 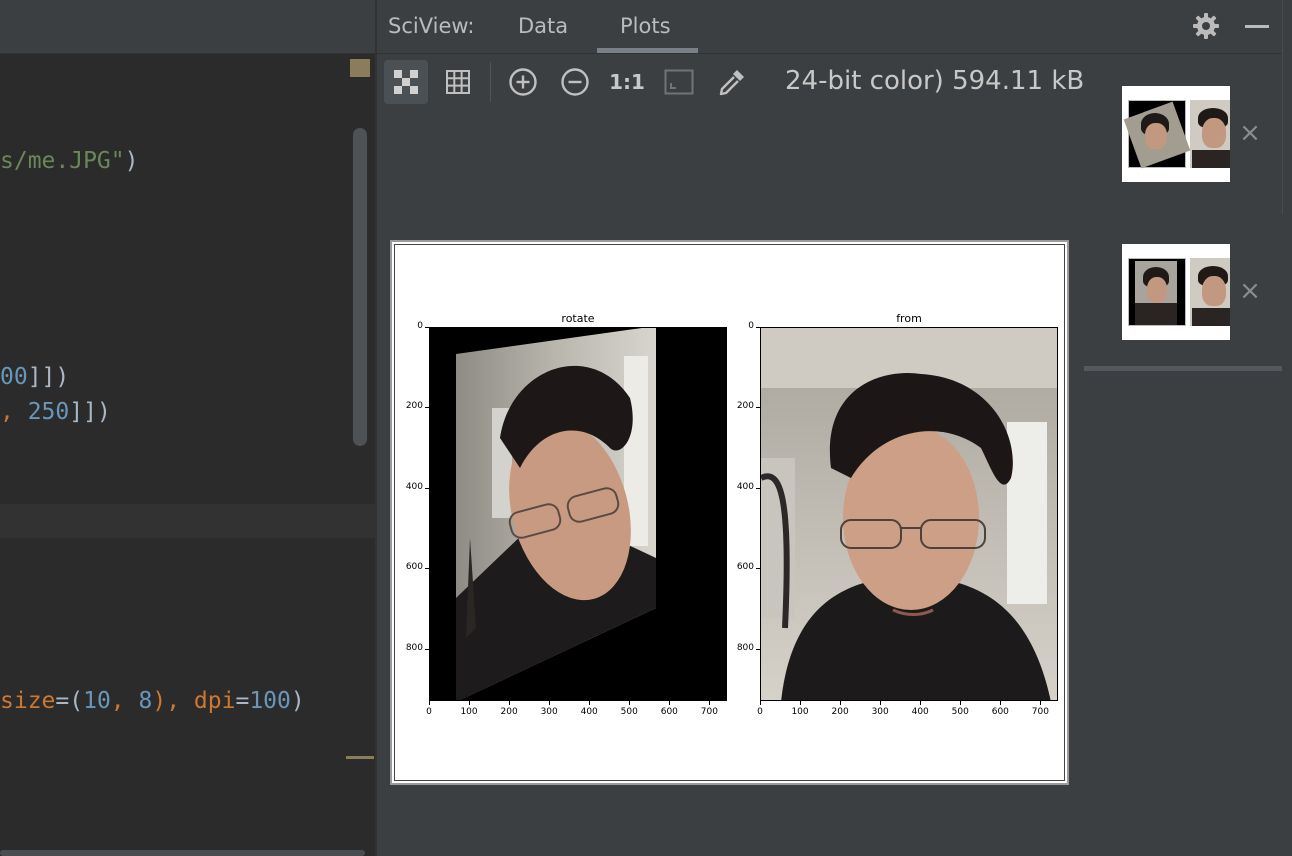 I want to click on code-line: s/me.JPG"), so click(x=69, y=161).